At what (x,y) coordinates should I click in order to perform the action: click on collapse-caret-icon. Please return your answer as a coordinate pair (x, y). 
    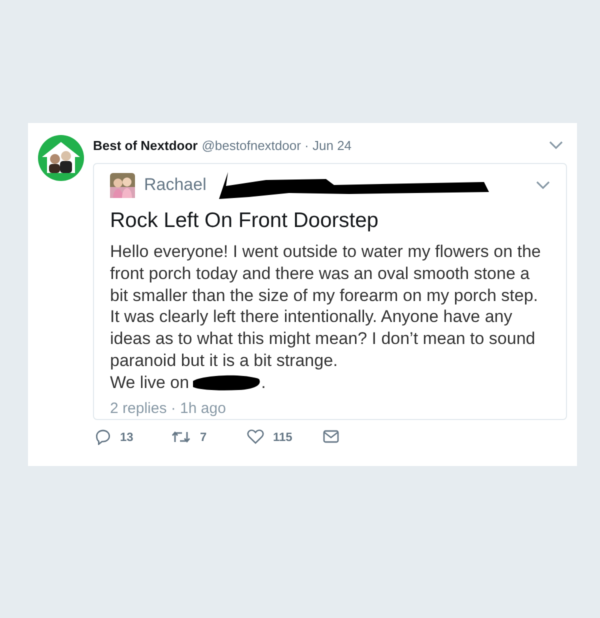
    Looking at the image, I should click on (543, 185).